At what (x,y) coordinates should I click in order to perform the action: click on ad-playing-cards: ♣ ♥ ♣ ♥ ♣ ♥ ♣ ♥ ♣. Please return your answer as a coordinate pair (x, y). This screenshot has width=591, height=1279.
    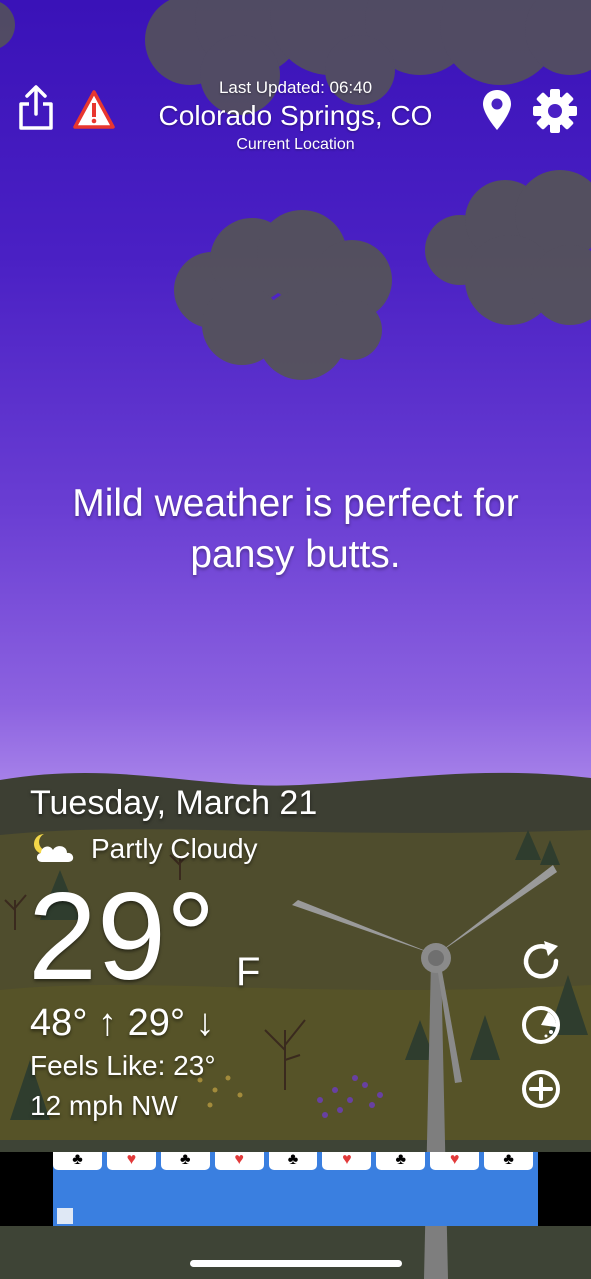
    Looking at the image, I should click on (295, 1162).